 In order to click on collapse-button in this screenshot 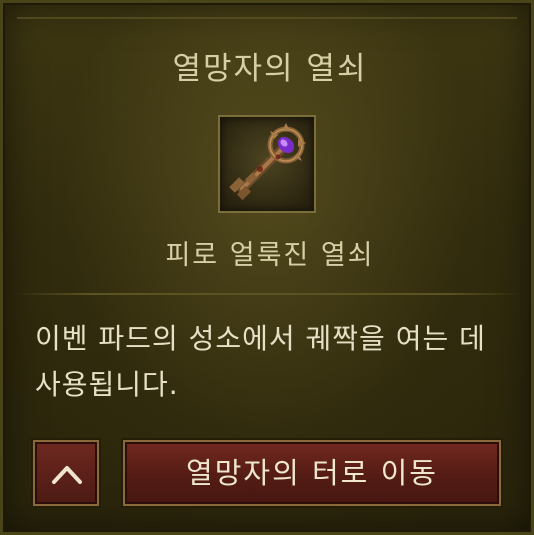, I will do `click(66, 473)`.